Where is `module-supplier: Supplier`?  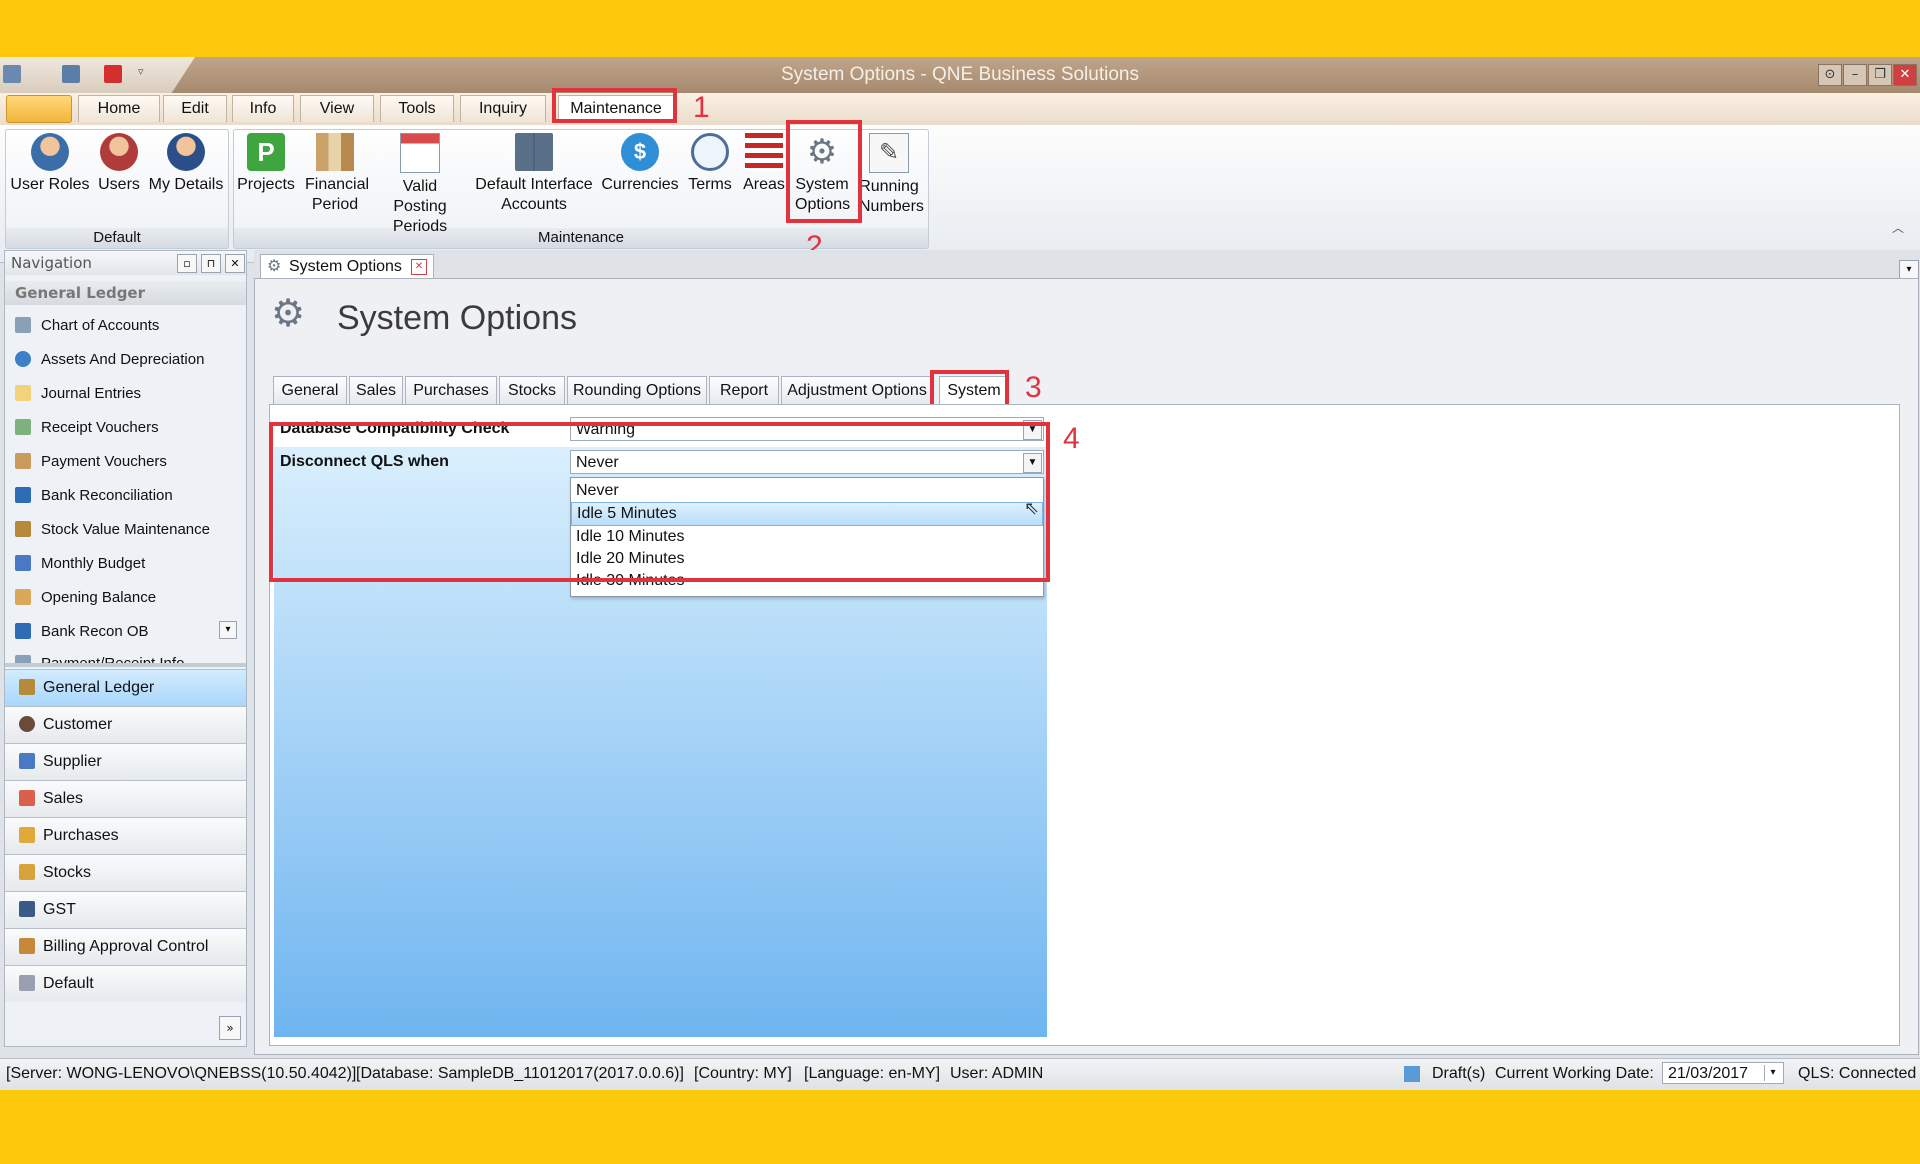
module-supplier: Supplier is located at coordinates (125, 761).